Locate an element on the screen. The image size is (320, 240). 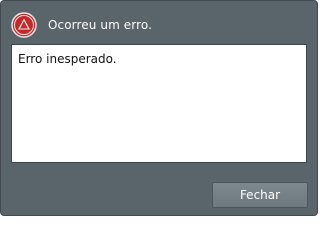
warning-icon is located at coordinates (24, 25).